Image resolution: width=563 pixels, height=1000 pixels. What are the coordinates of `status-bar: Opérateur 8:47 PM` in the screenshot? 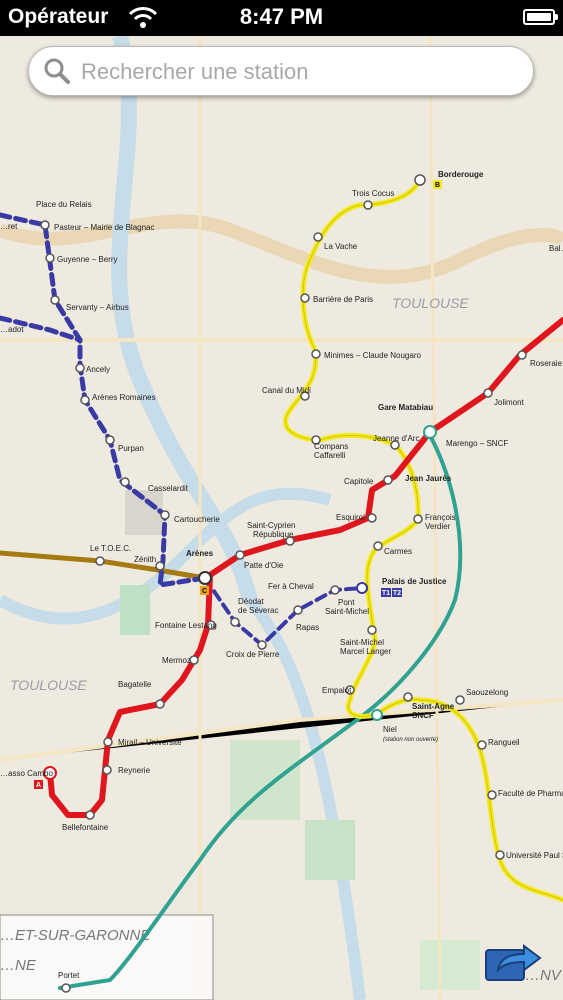 It's located at (281, 18).